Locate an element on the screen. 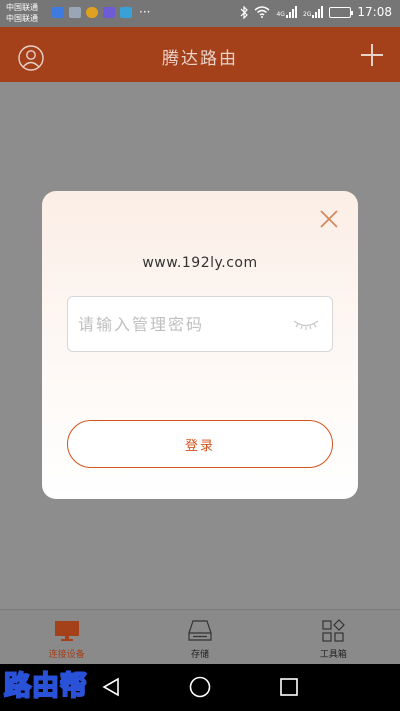 The height and width of the screenshot is (711, 400). signal-1: 4G is located at coordinates (286, 12).